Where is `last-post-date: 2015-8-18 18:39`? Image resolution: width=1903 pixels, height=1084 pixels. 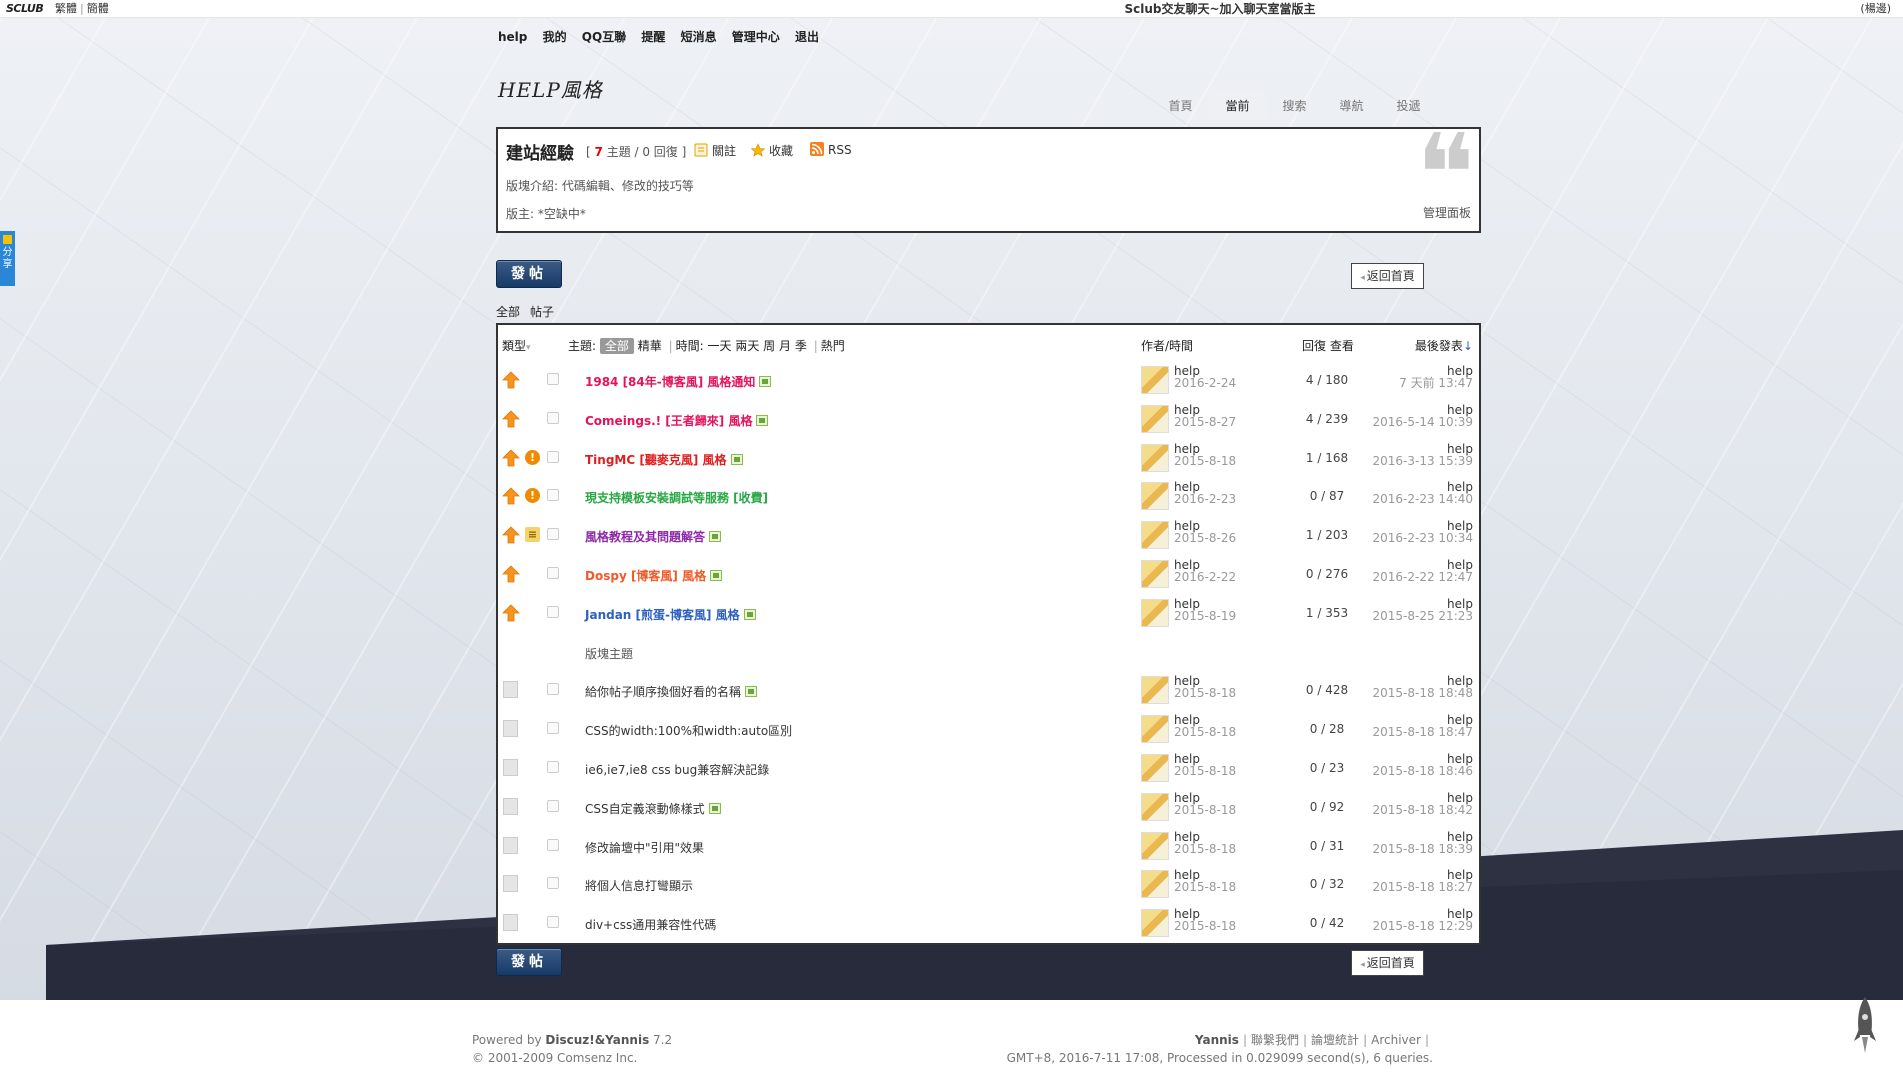 last-post-date: 2015-8-18 18:39 is located at coordinates (1423, 849).